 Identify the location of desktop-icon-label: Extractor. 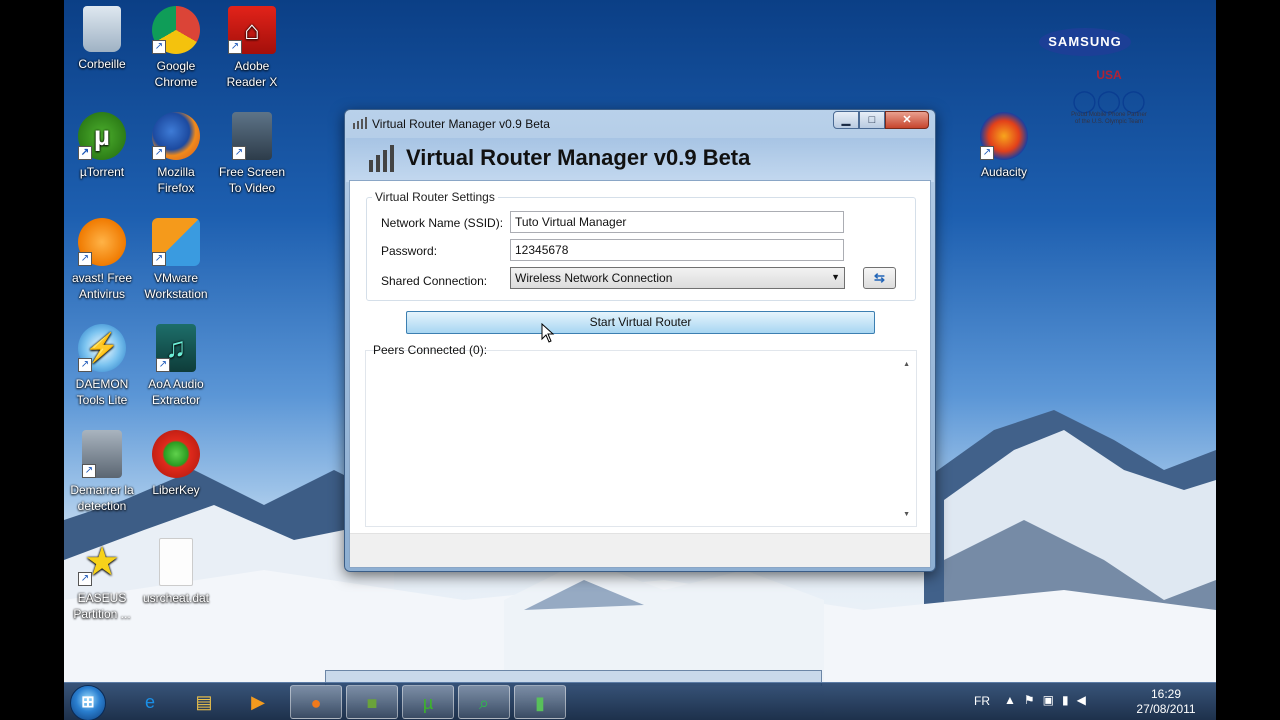
(175, 400).